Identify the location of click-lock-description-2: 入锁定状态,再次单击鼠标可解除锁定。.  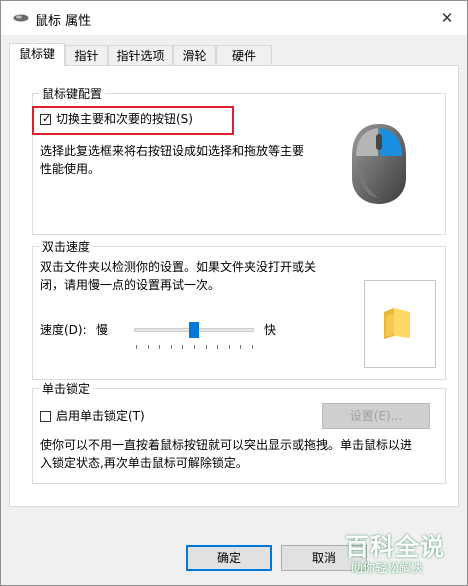
(144, 463).